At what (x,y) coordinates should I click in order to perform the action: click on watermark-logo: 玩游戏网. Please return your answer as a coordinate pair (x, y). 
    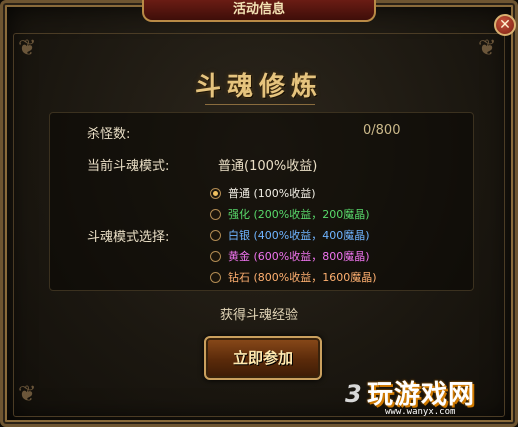
    Looking at the image, I should click on (421, 395).